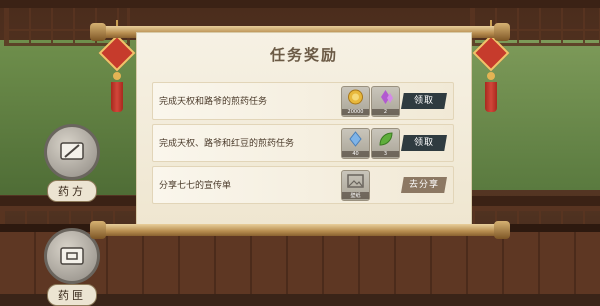  Describe the element at coordinates (72, 295) in the screenshot. I see `medicine-box-label: 药匣` at that location.